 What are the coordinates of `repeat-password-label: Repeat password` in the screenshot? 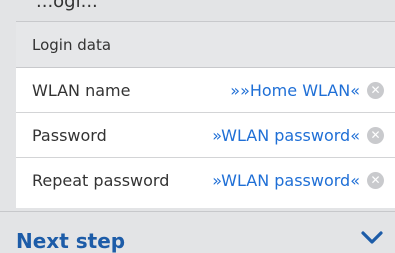 It's located at (101, 180).